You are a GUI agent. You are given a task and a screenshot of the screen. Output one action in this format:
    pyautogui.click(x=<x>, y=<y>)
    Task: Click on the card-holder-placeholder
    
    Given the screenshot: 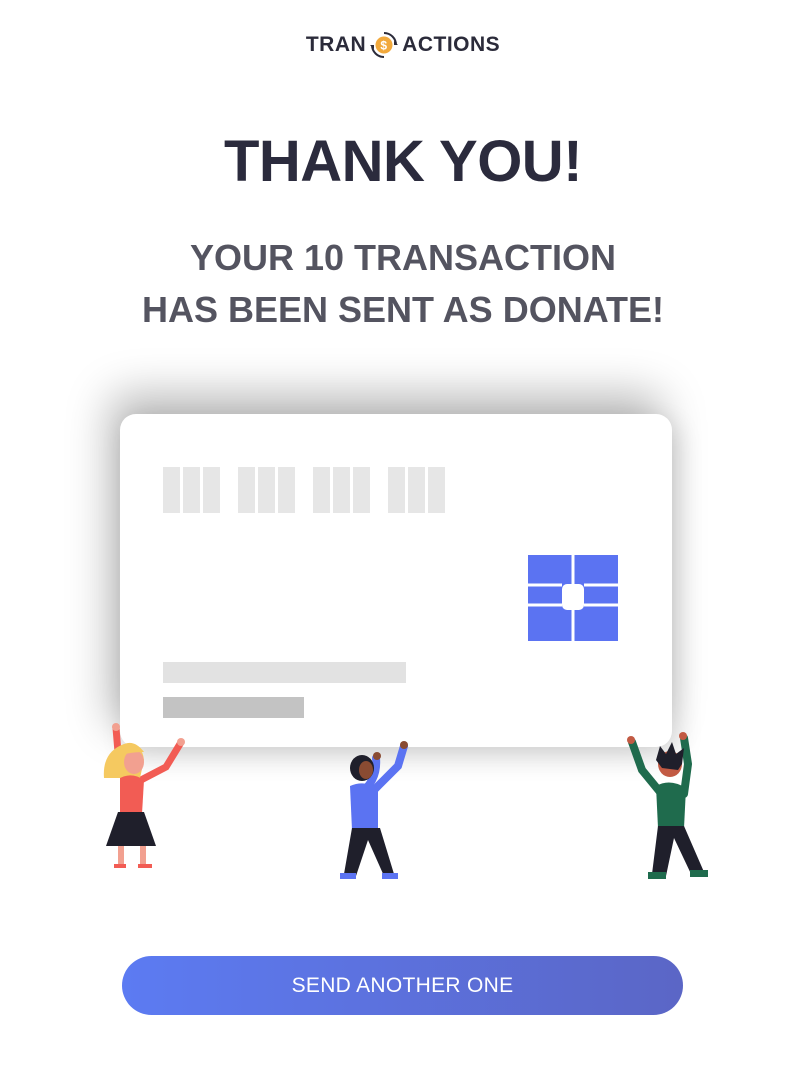 What is the action you would take?
    pyautogui.click(x=284, y=672)
    